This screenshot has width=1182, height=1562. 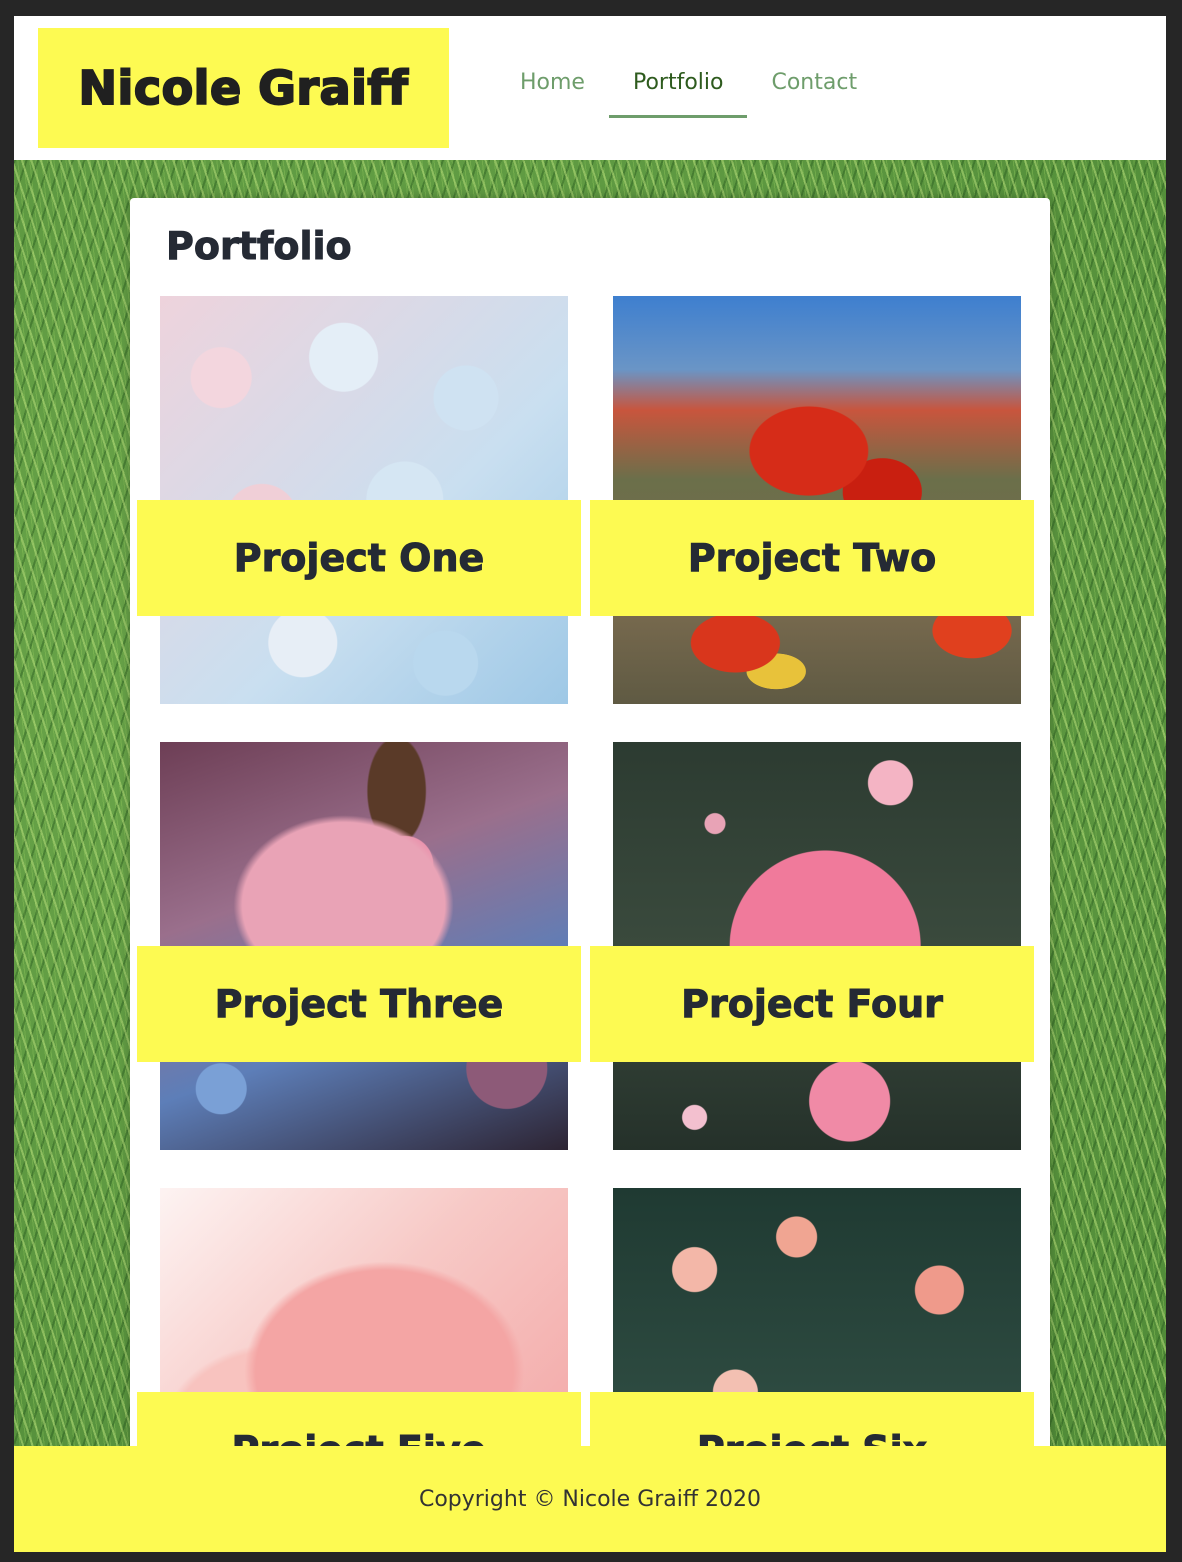 What do you see at coordinates (814, 91) in the screenshot?
I see `nav-contact-link: Contact` at bounding box center [814, 91].